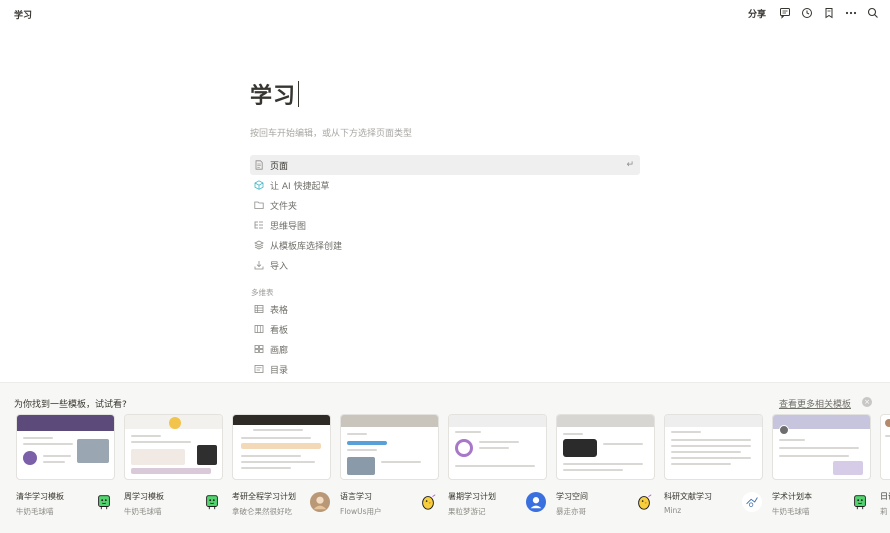  Describe the element at coordinates (320, 502) in the screenshot. I see `photo-avatar` at that location.